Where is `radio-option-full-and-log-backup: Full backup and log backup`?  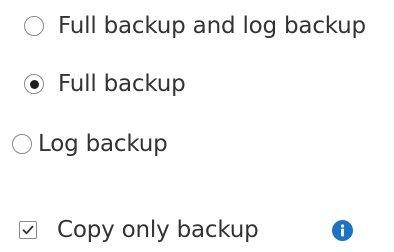
radio-option-full-and-log-backup: Full backup and log backup is located at coordinates (183, 26).